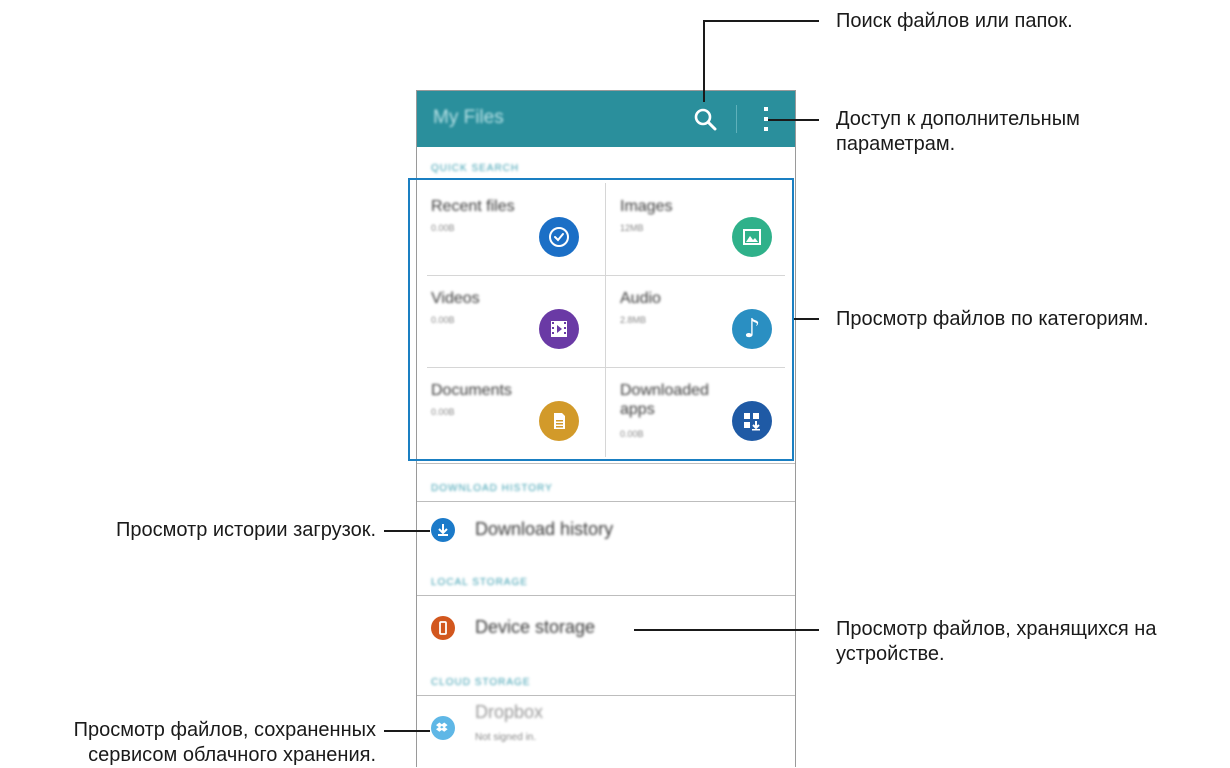 Image resolution: width=1230 pixels, height=768 pixels. Describe the element at coordinates (559, 237) in the screenshot. I see `clock-icon` at that location.